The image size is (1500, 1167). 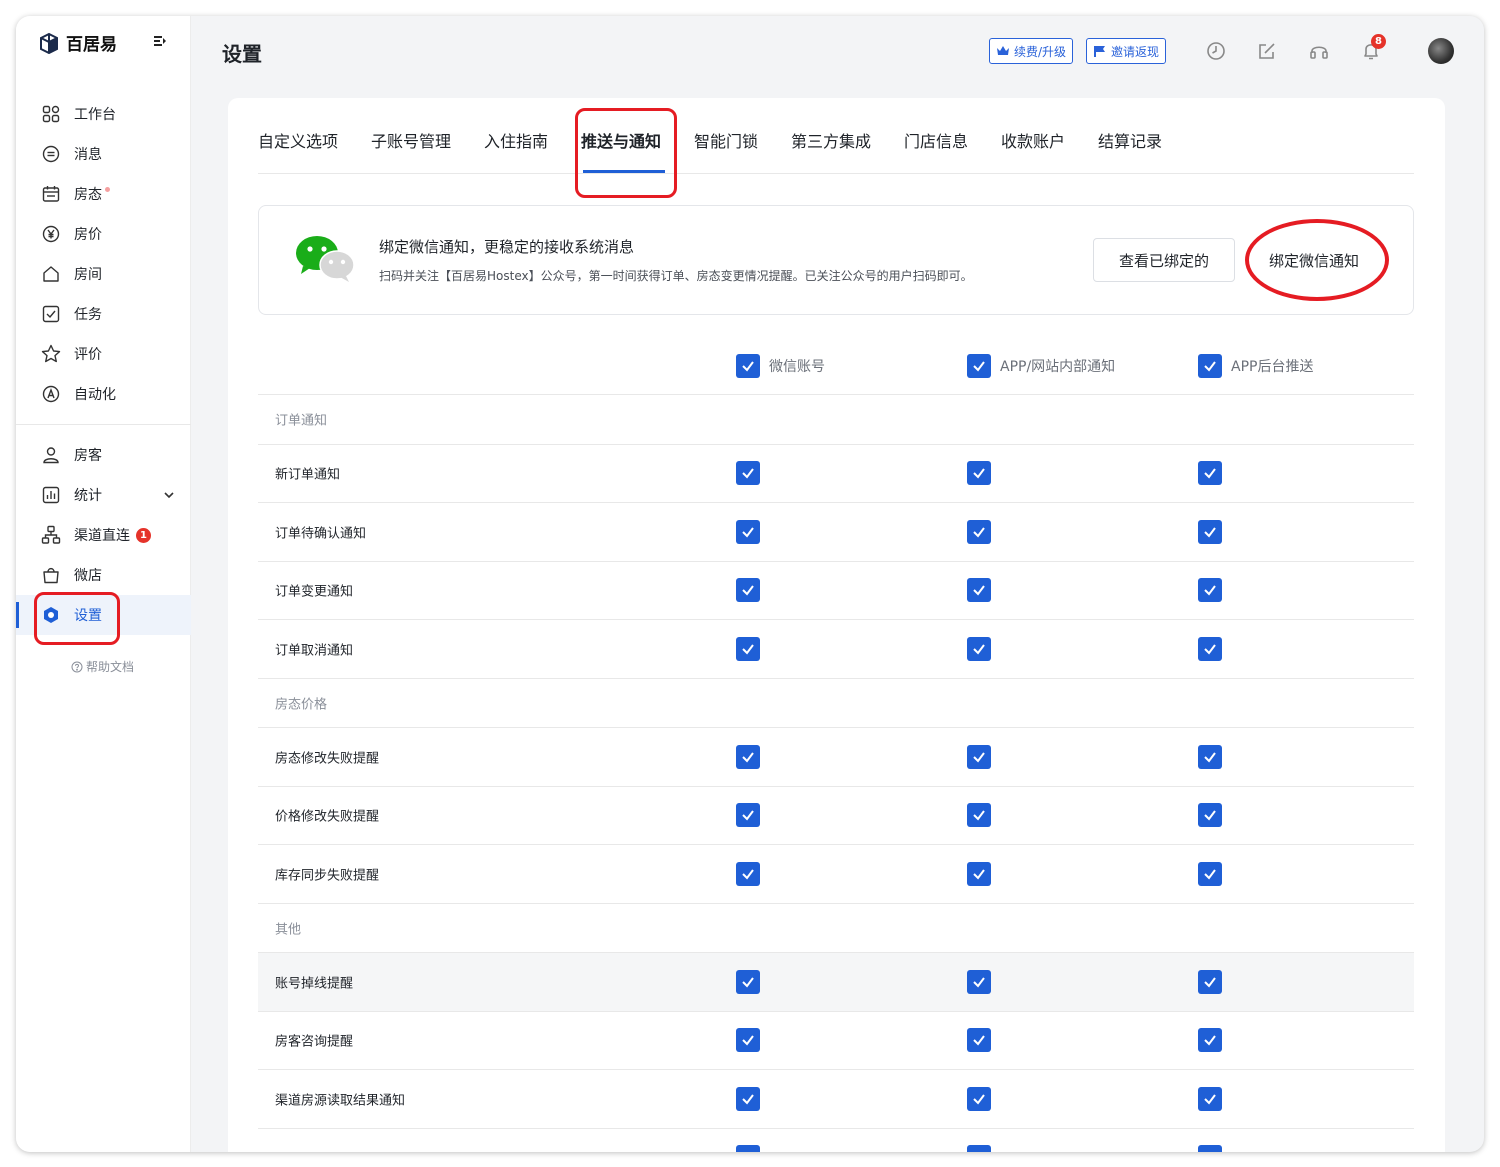 I want to click on table-header: 微信账号 APP/网站内部通知 APP后台推送, so click(x=836, y=365).